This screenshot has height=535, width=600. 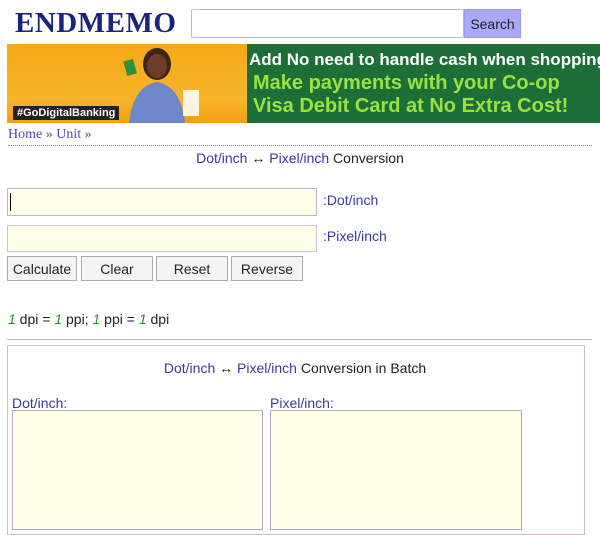 I want to click on breadcrumb-home-link: Home, so click(x=25, y=134).